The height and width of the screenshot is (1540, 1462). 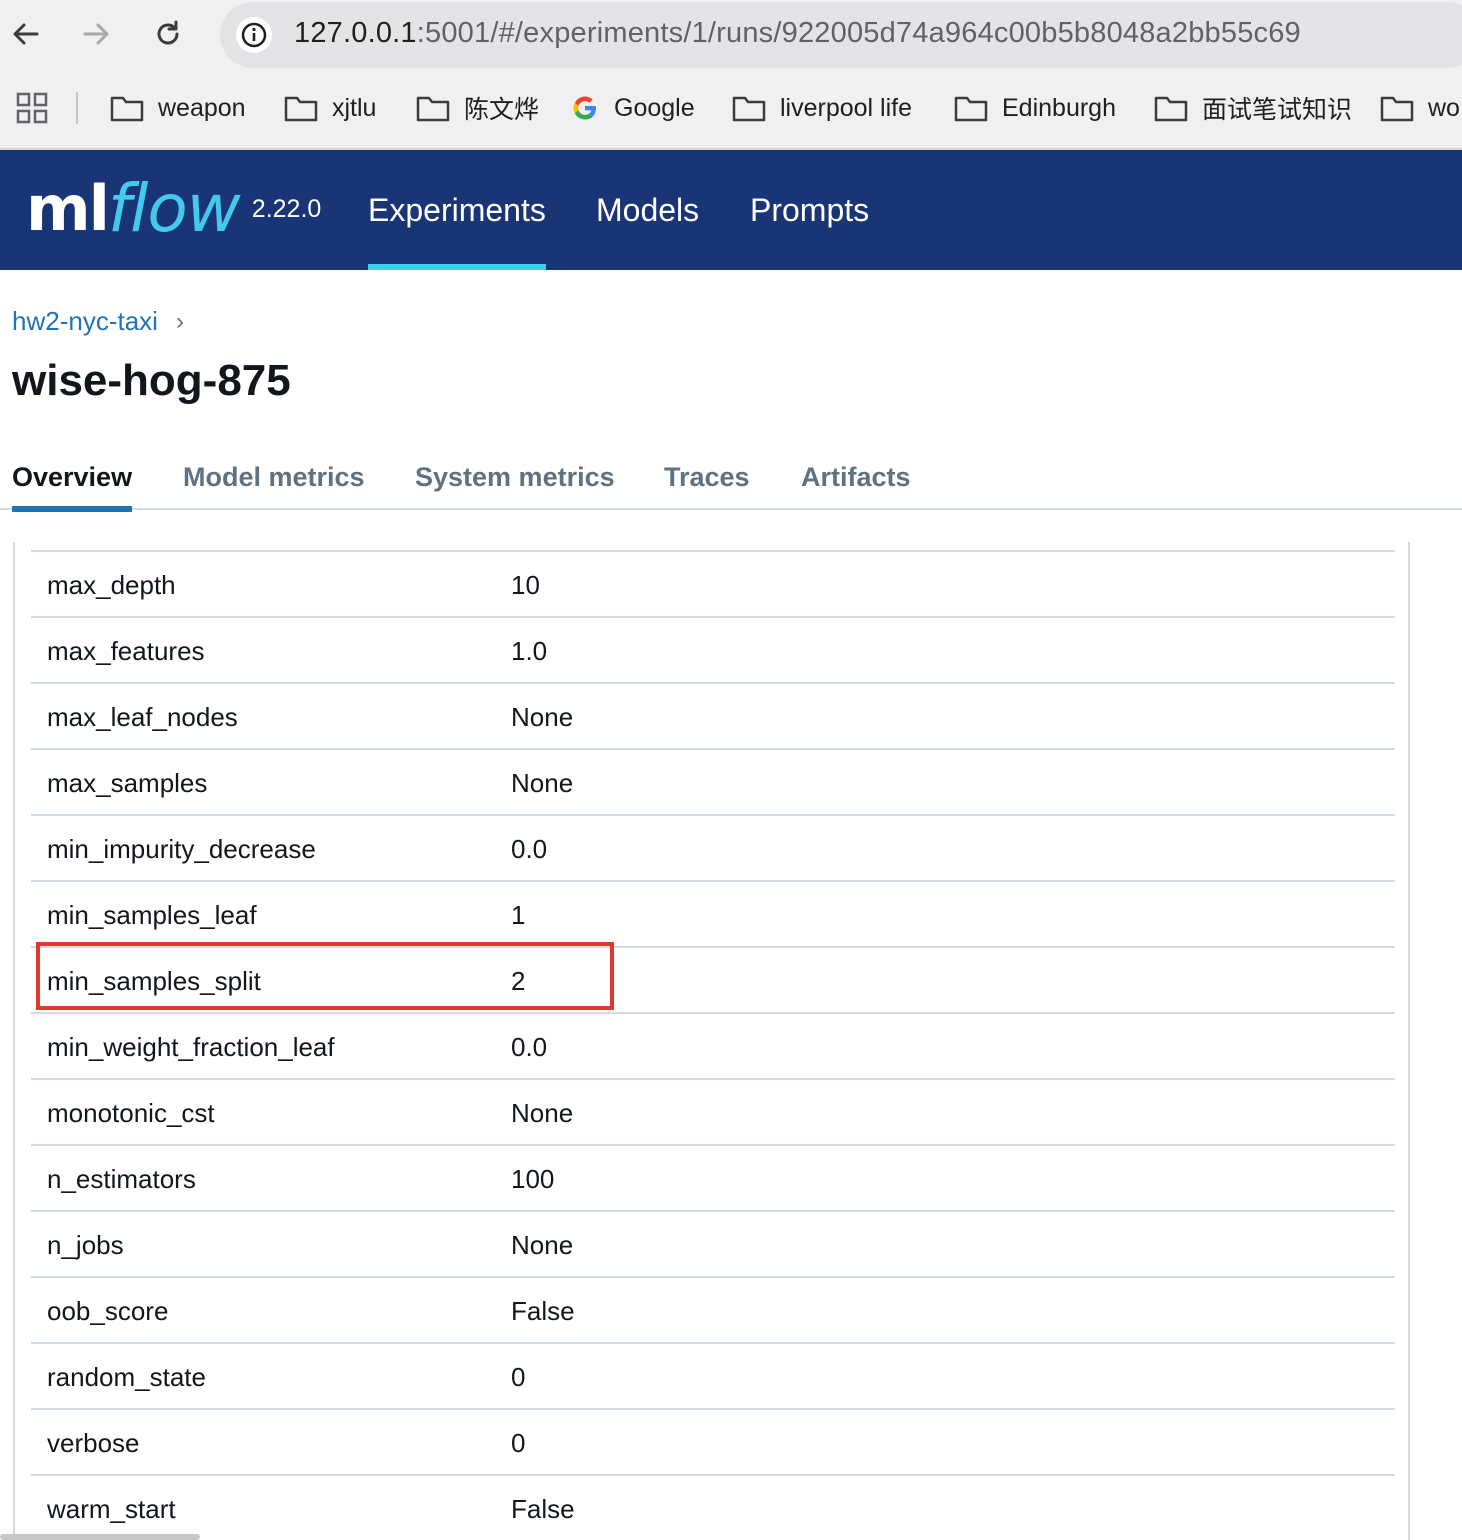 I want to click on table-row: min_impurity_decrease 0.0, so click(x=713, y=847).